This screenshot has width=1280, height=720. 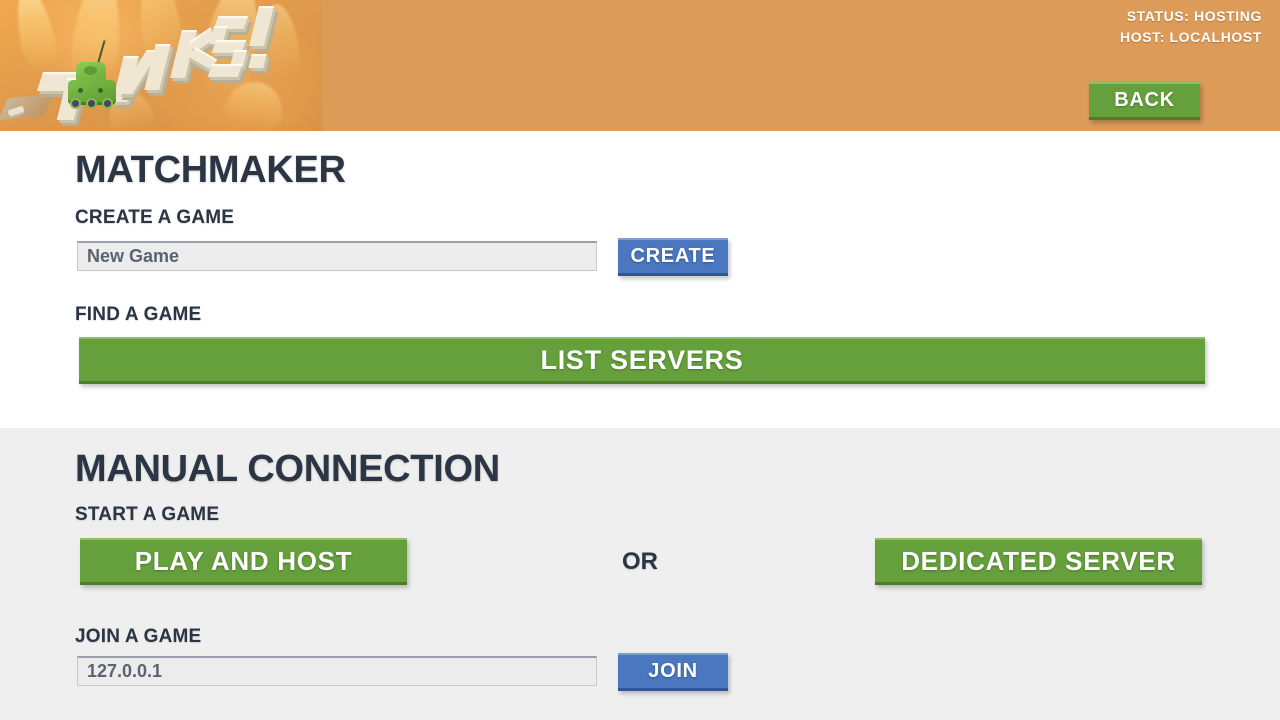 I want to click on join-button: JOIN, so click(x=673, y=672).